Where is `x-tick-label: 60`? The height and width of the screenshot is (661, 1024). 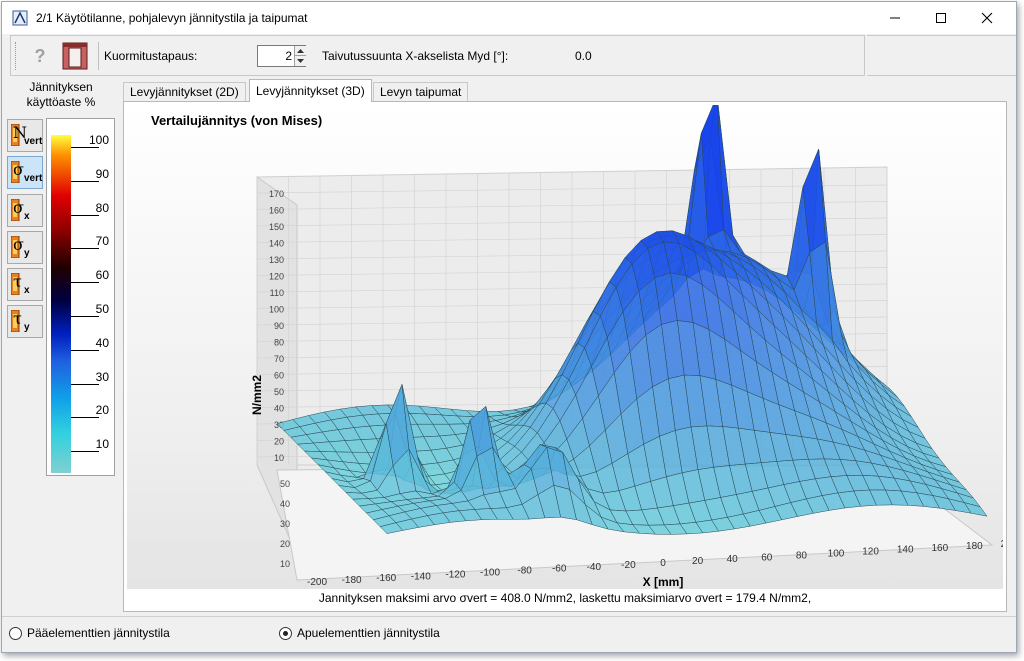
x-tick-label: 60 is located at coordinates (767, 557).